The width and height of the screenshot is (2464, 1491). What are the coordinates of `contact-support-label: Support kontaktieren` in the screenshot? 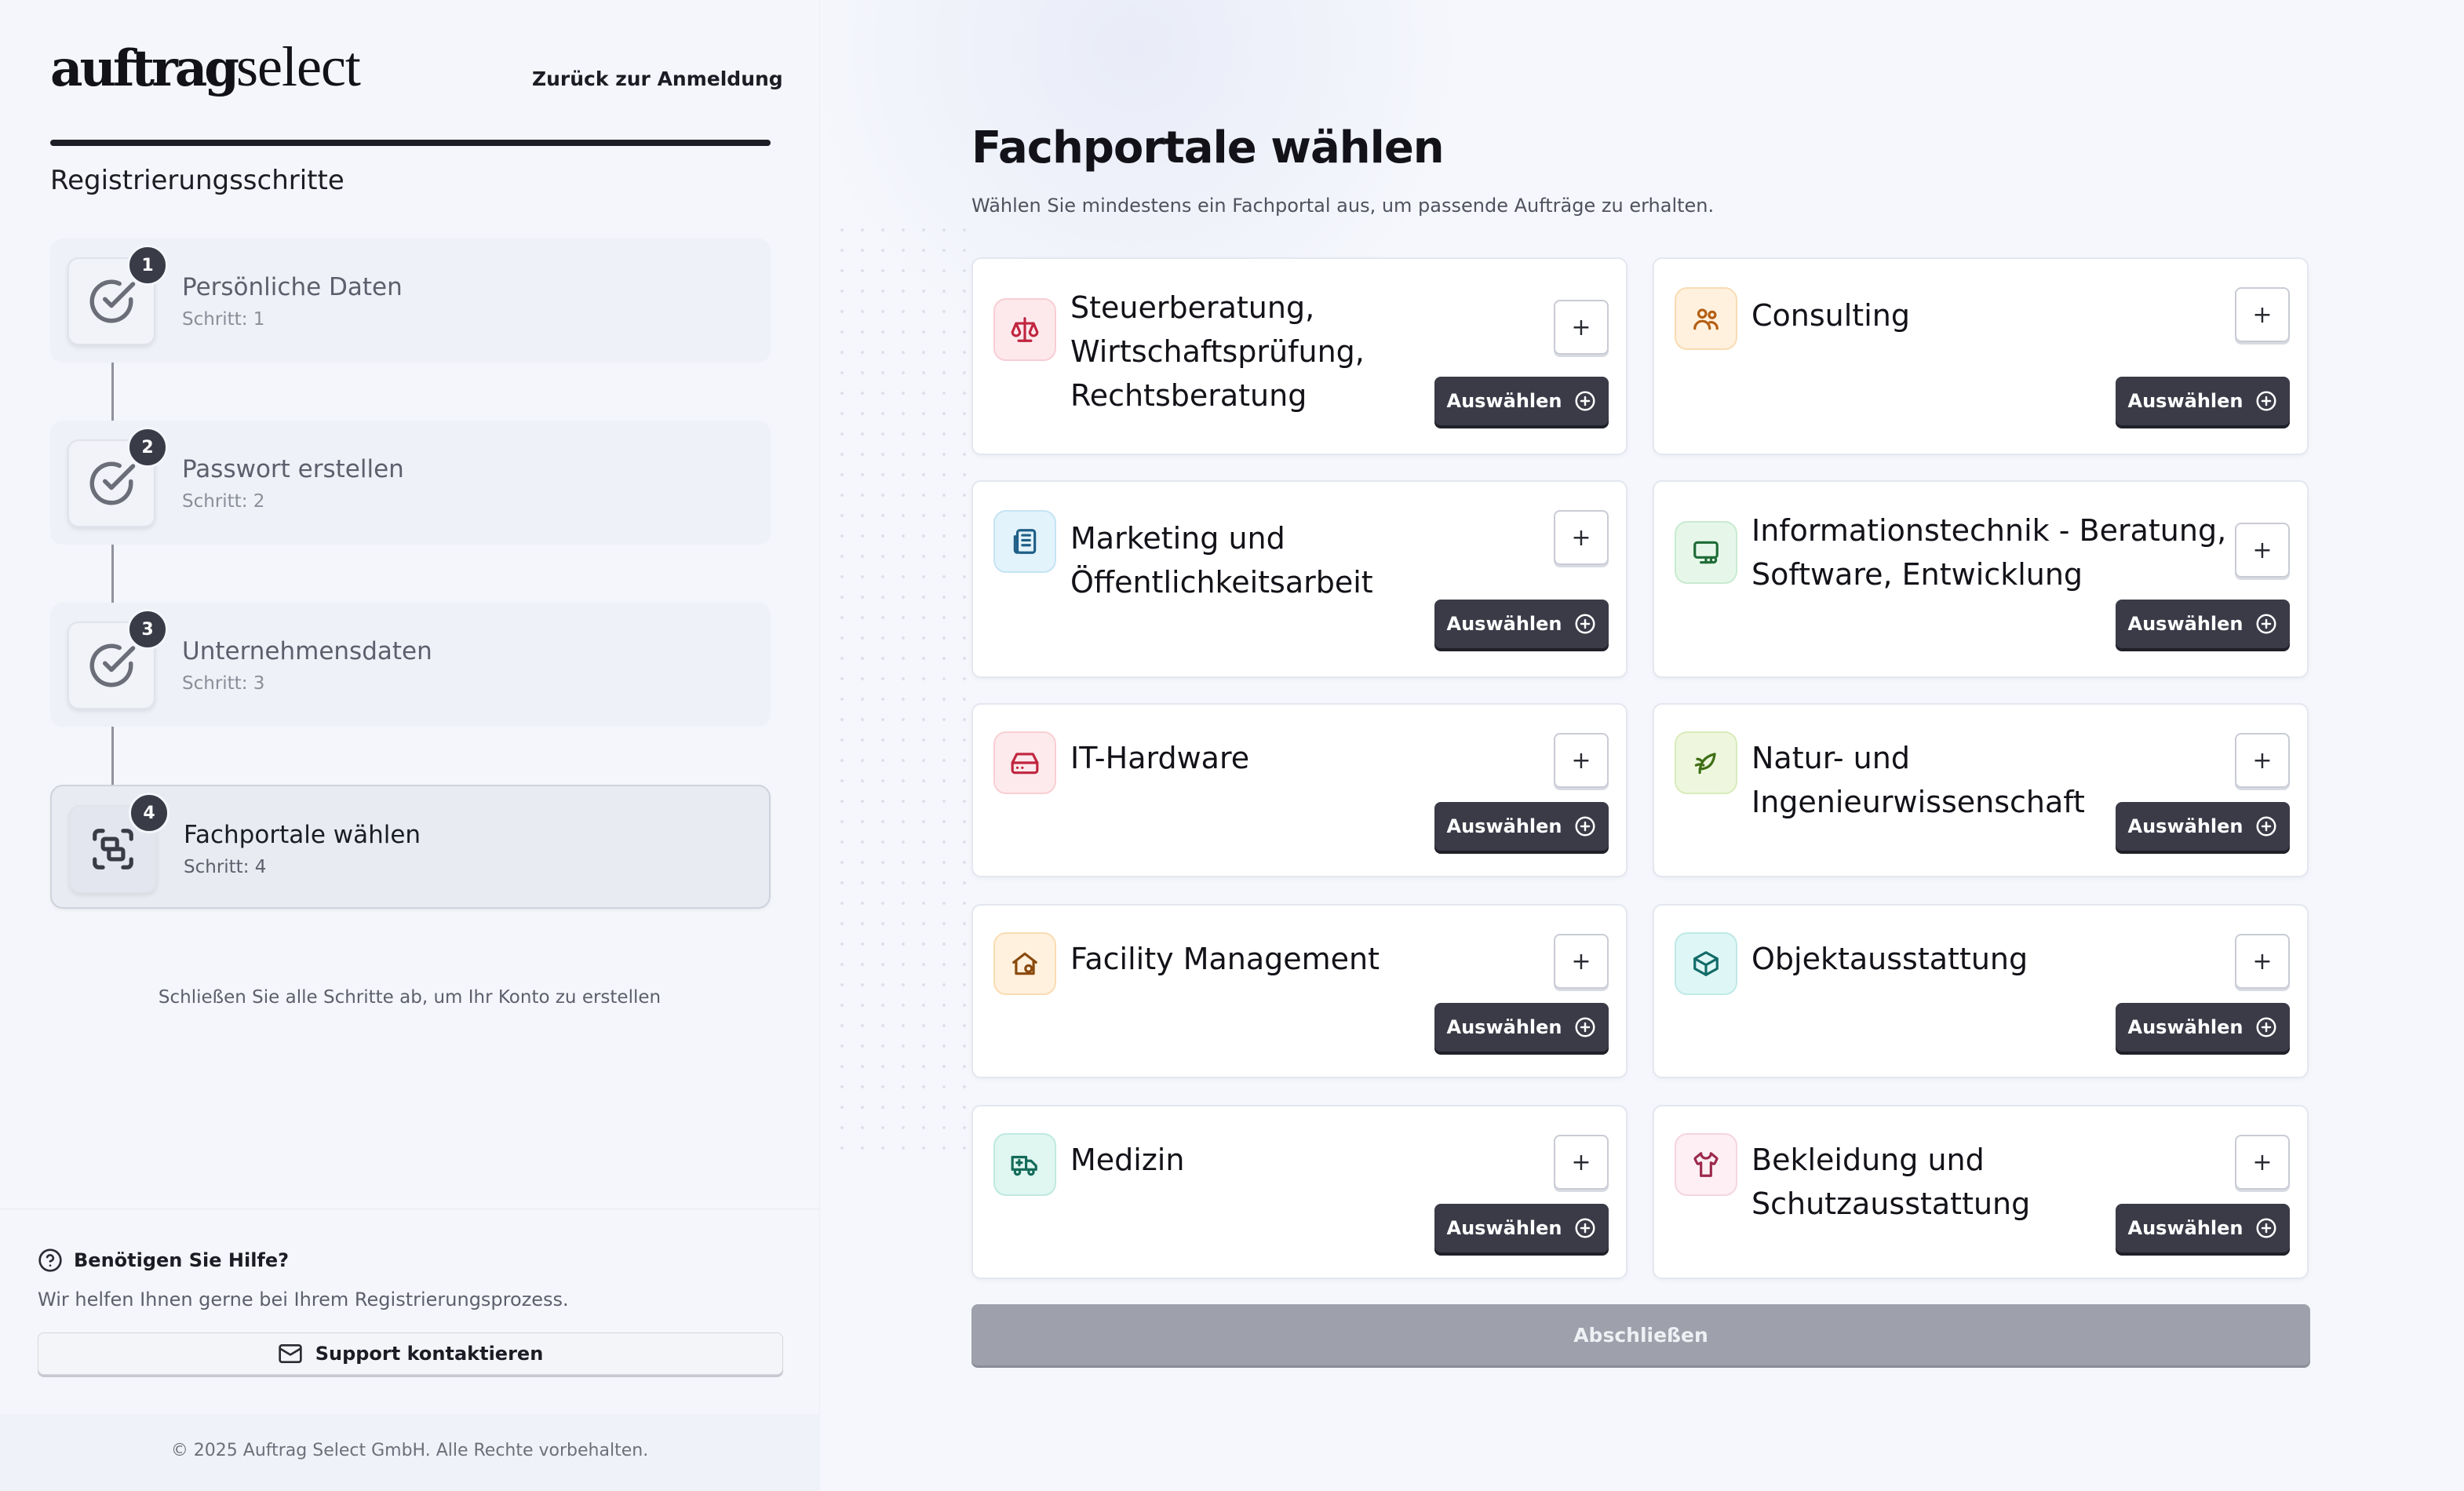 It's located at (430, 1354).